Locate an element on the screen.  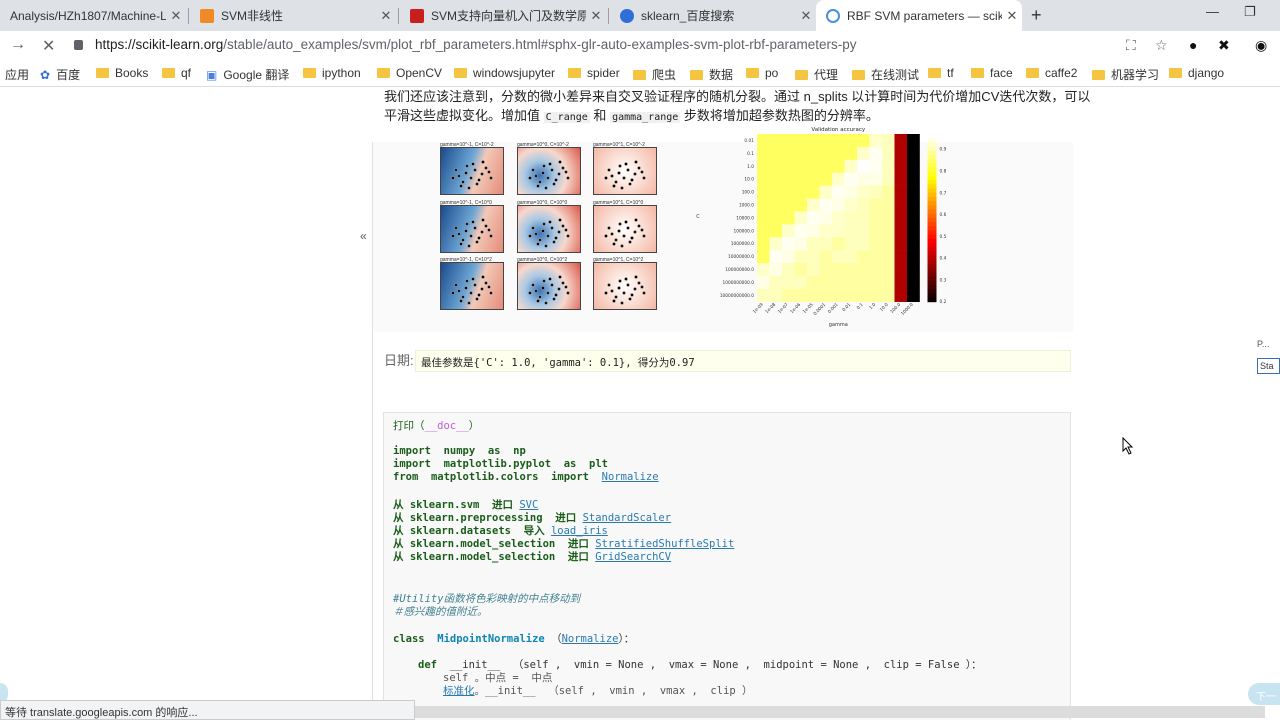
bookmark-folder: 代理 is located at coordinates (816, 74).